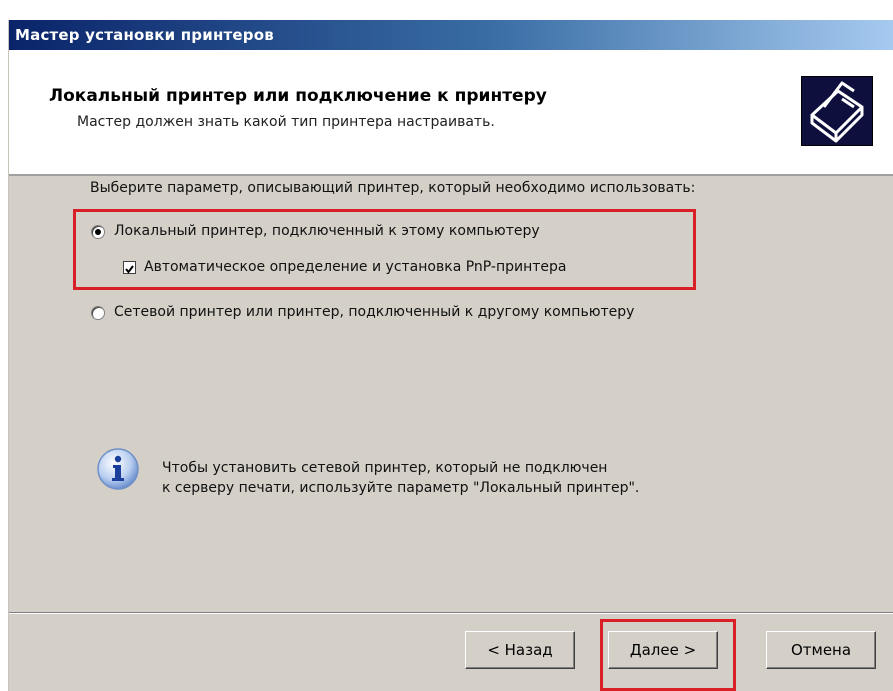 The image size is (893, 691). Describe the element at coordinates (384, 249) in the screenshot. I see `options-highlight-box` at that location.